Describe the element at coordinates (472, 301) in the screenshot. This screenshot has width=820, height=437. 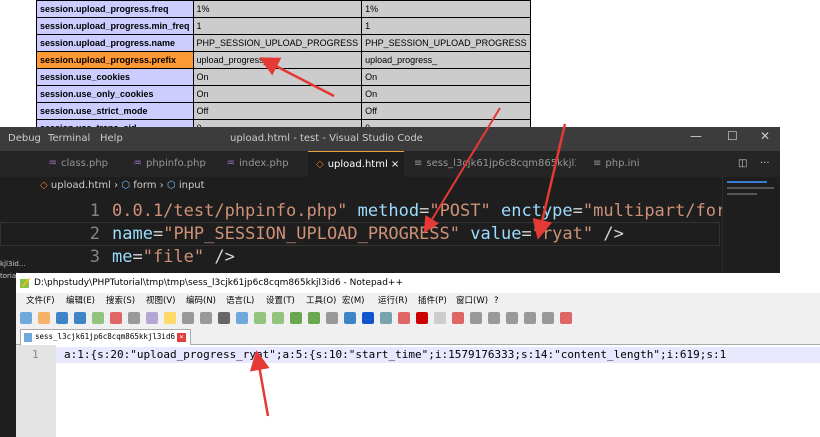
I see `notepadpp-menu-item: 窗口(W)` at that location.